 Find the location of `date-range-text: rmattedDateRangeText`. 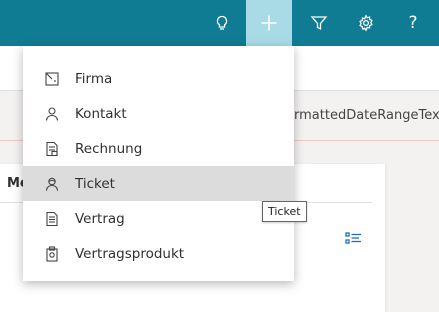

date-range-text: rmattedDateRangeText is located at coordinates (366, 115).